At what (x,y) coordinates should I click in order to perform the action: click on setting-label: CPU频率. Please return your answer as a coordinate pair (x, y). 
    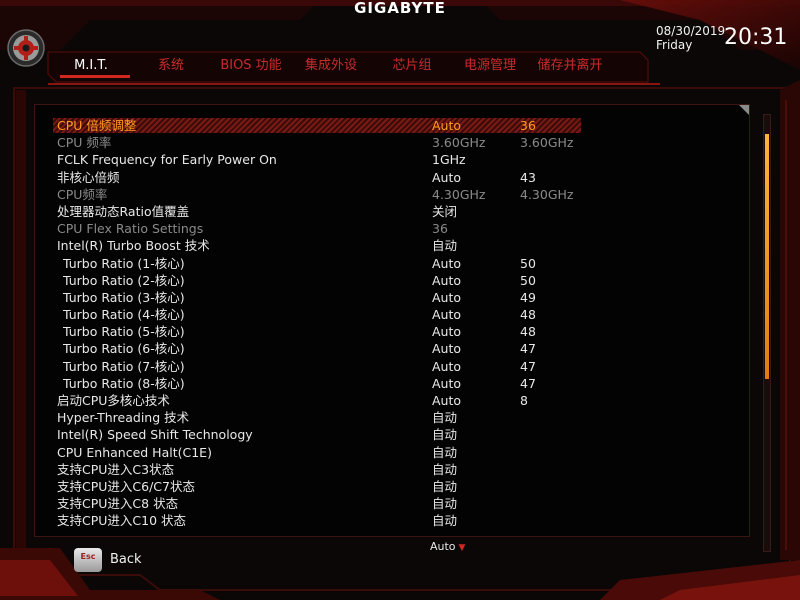
    Looking at the image, I should click on (82, 194).